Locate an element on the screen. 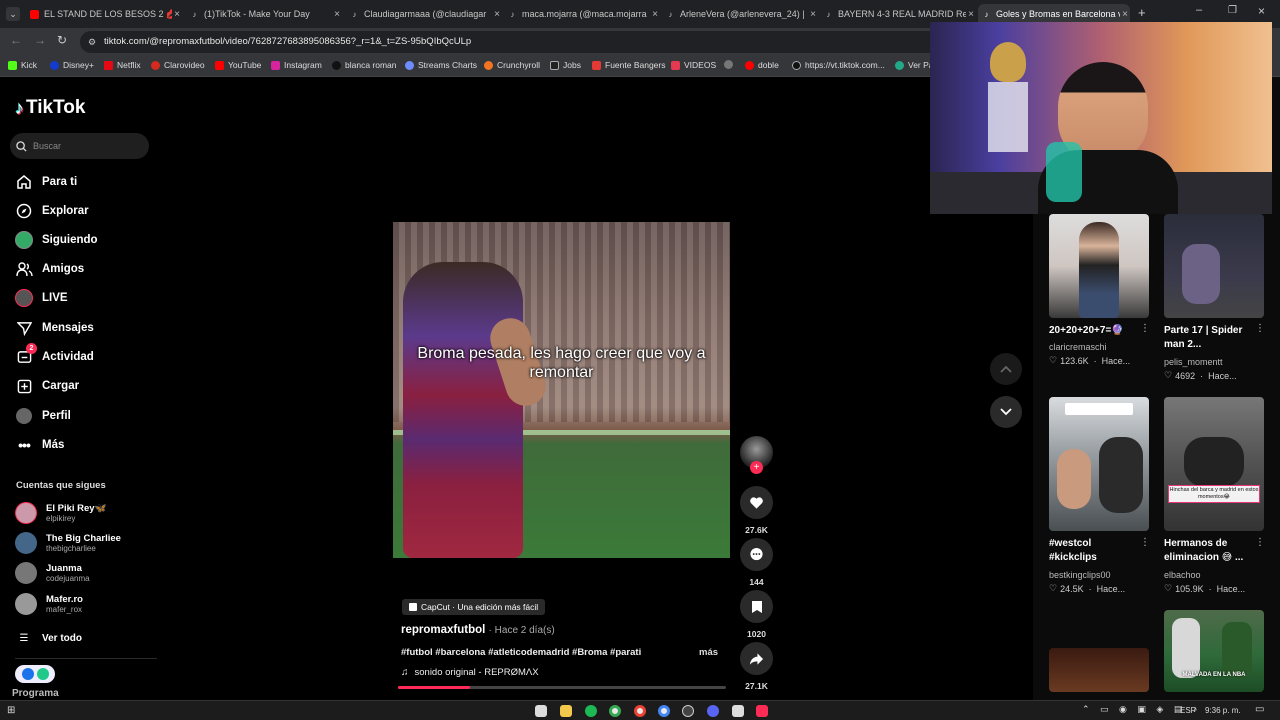 Image resolution: width=1280 pixels, height=720 pixels. reload-icon: ↻ is located at coordinates (62, 40).